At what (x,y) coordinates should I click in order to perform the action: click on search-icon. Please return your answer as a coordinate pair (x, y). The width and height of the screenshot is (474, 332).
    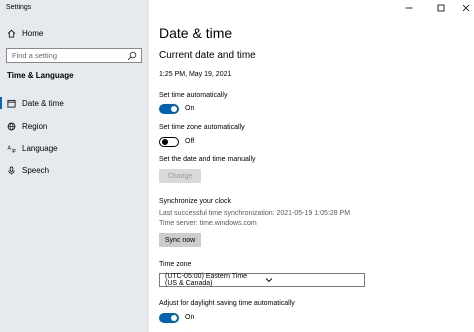
    Looking at the image, I should click on (132, 56).